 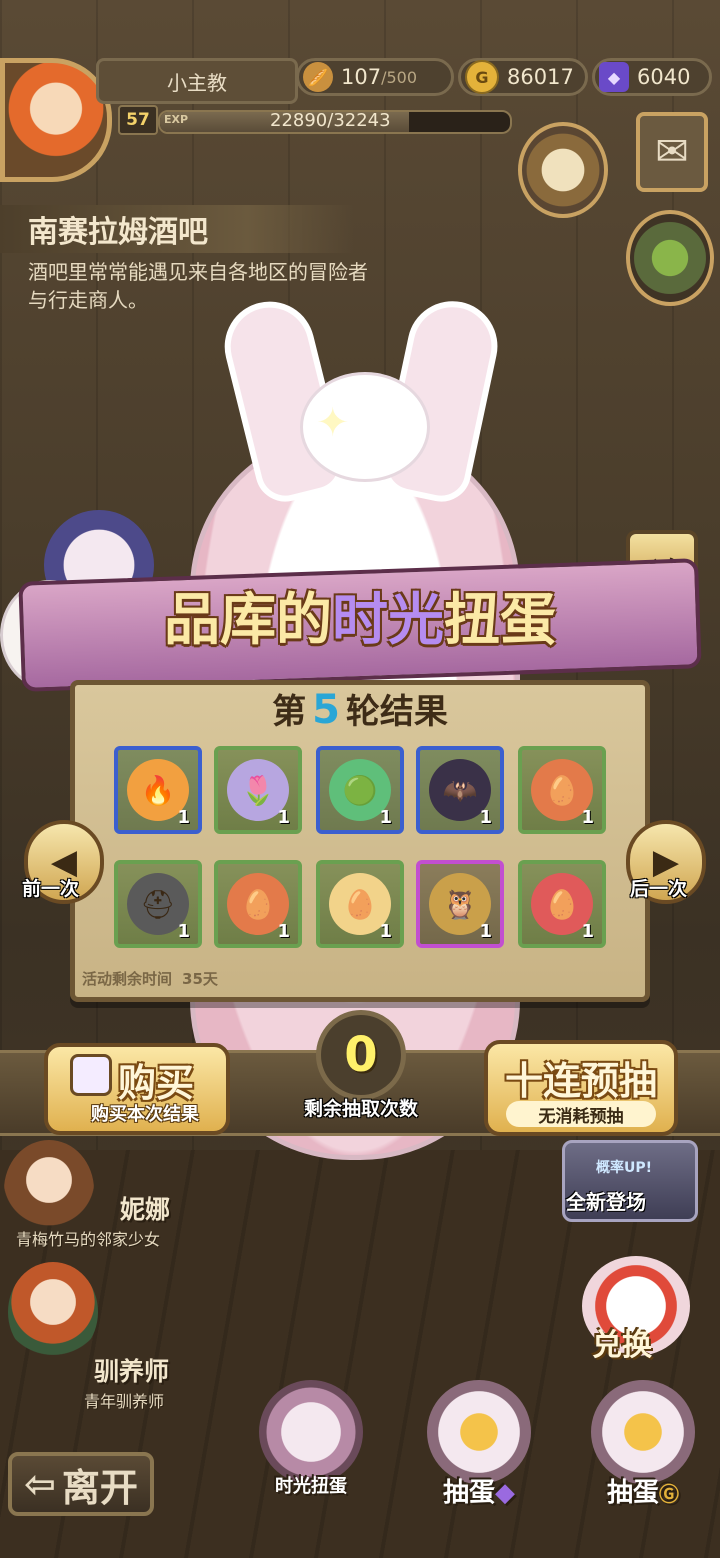 I want to click on player-level: 57, so click(x=138, y=120).